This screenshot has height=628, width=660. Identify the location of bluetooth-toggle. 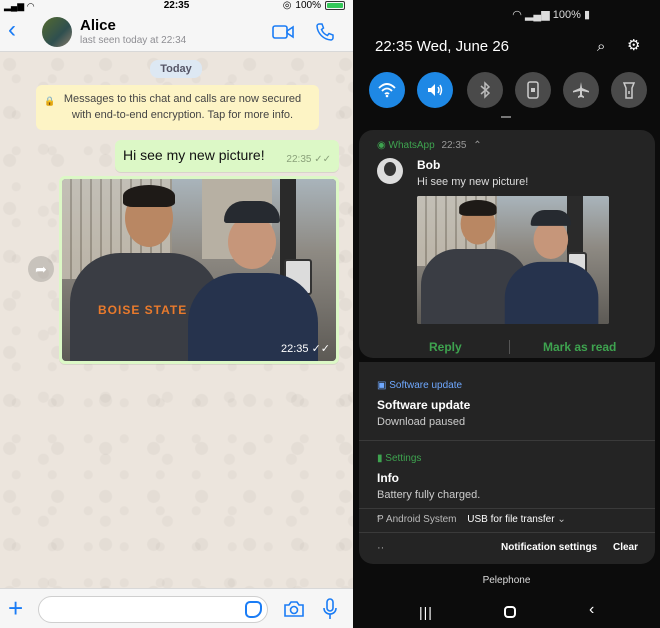
(485, 90).